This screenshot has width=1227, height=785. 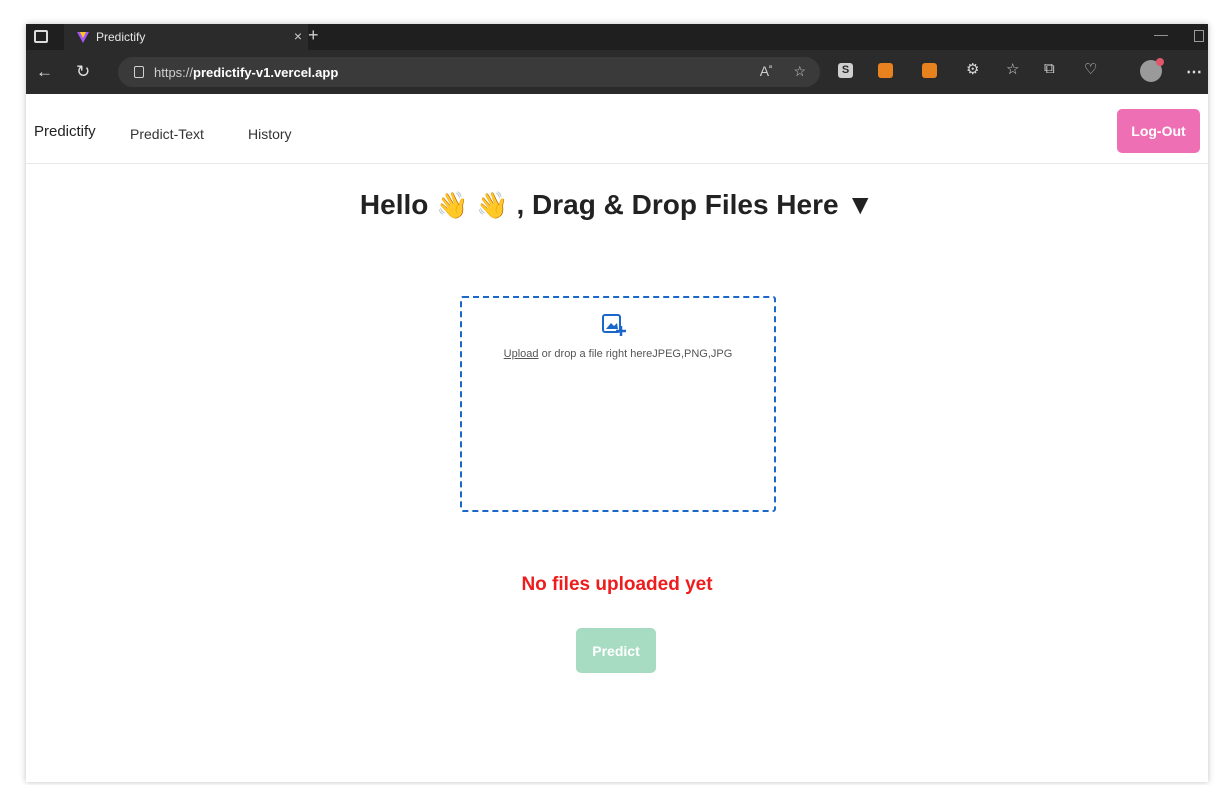 What do you see at coordinates (860, 204) in the screenshot?
I see `down-arrow-icon: ▼` at bounding box center [860, 204].